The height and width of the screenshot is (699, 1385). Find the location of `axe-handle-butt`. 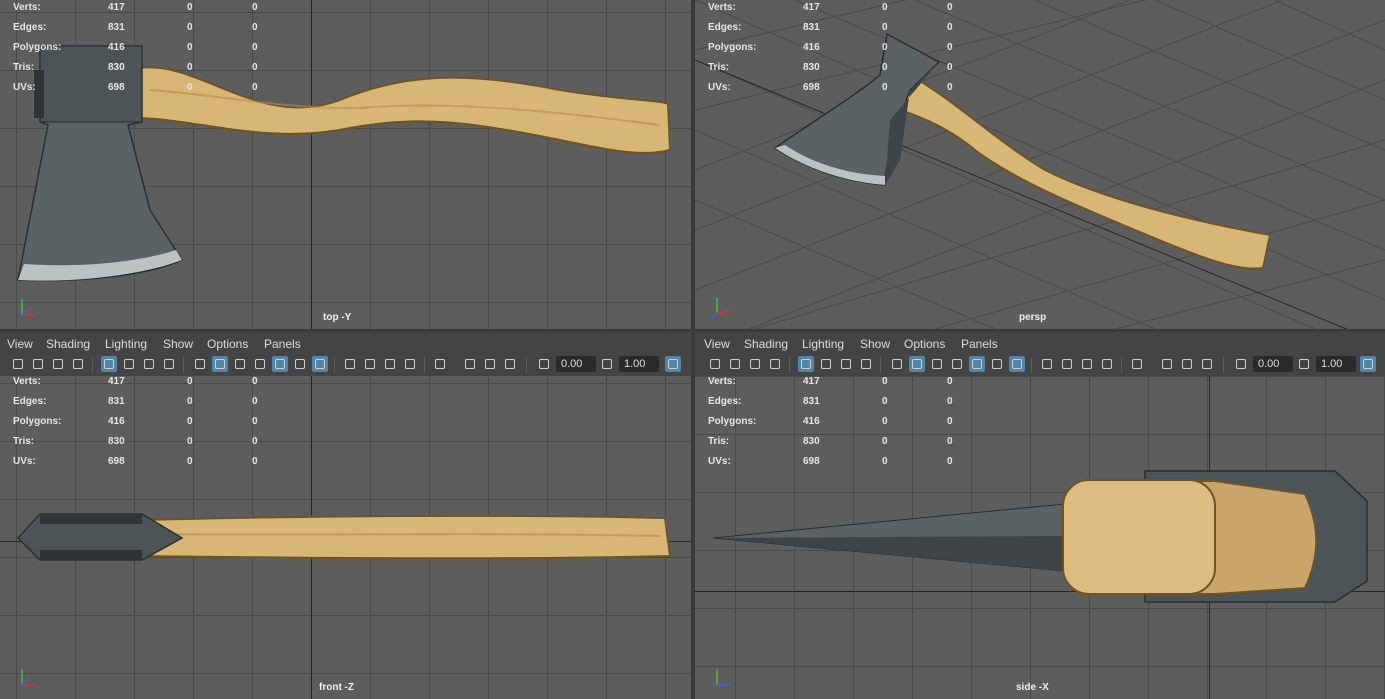

axe-handle-butt is located at coordinates (1139, 537).